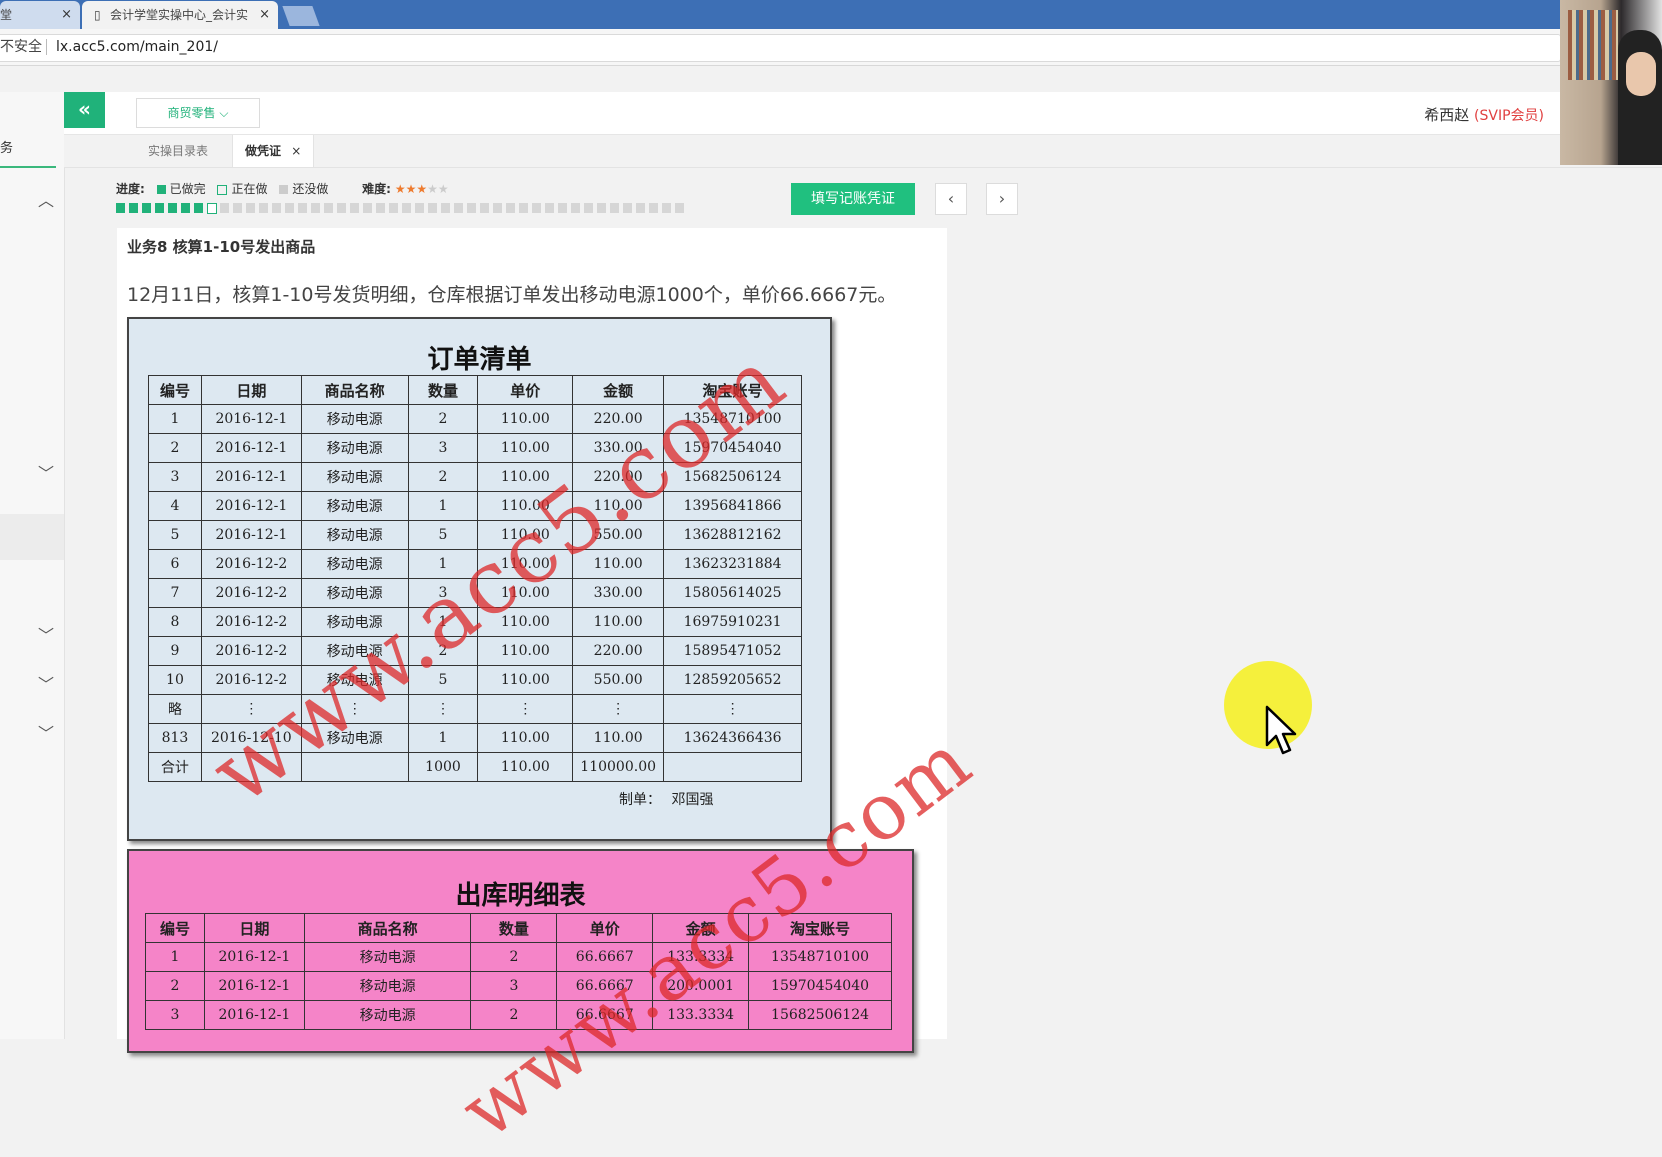 This screenshot has width=1662, height=1157. What do you see at coordinates (6, 146) in the screenshot?
I see `sidebar-item-label: 务` at bounding box center [6, 146].